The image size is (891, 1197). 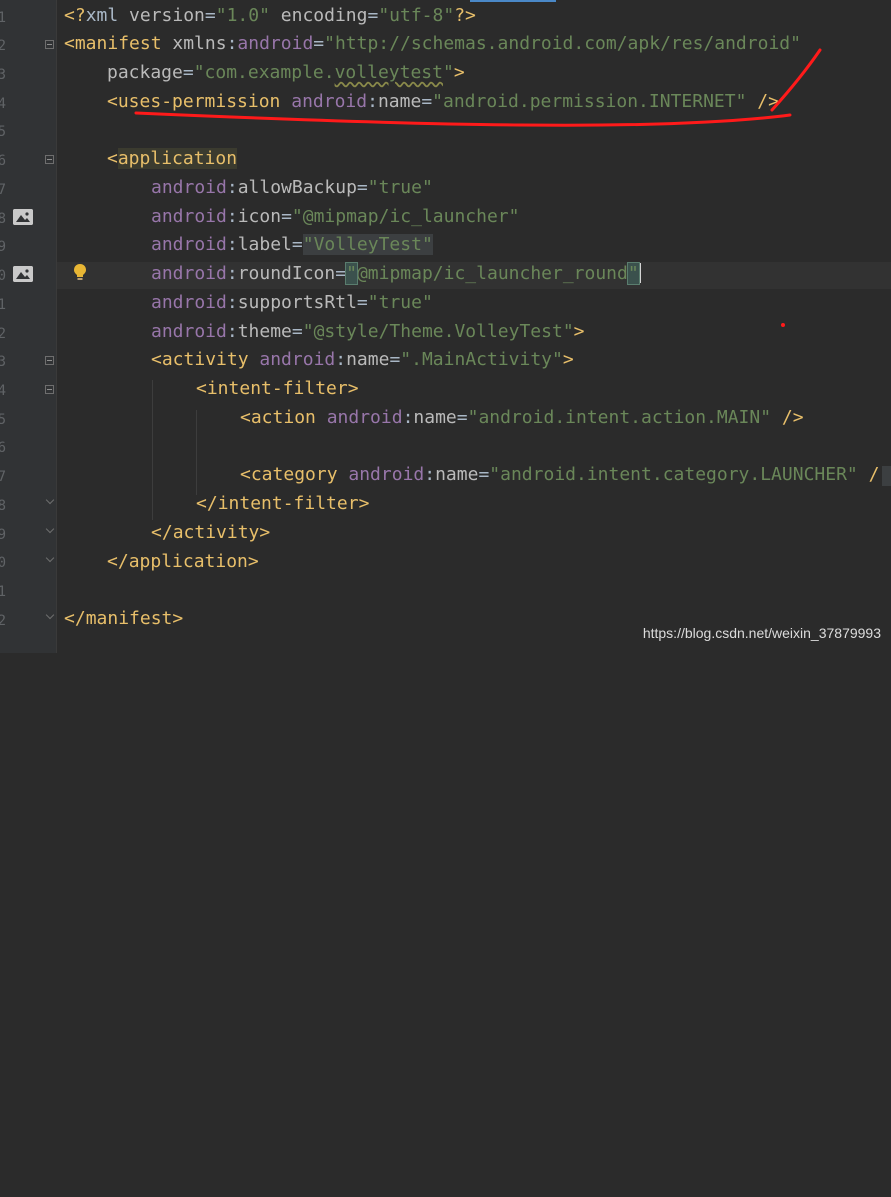 What do you see at coordinates (294, 474) in the screenshot?
I see `token: category` at bounding box center [294, 474].